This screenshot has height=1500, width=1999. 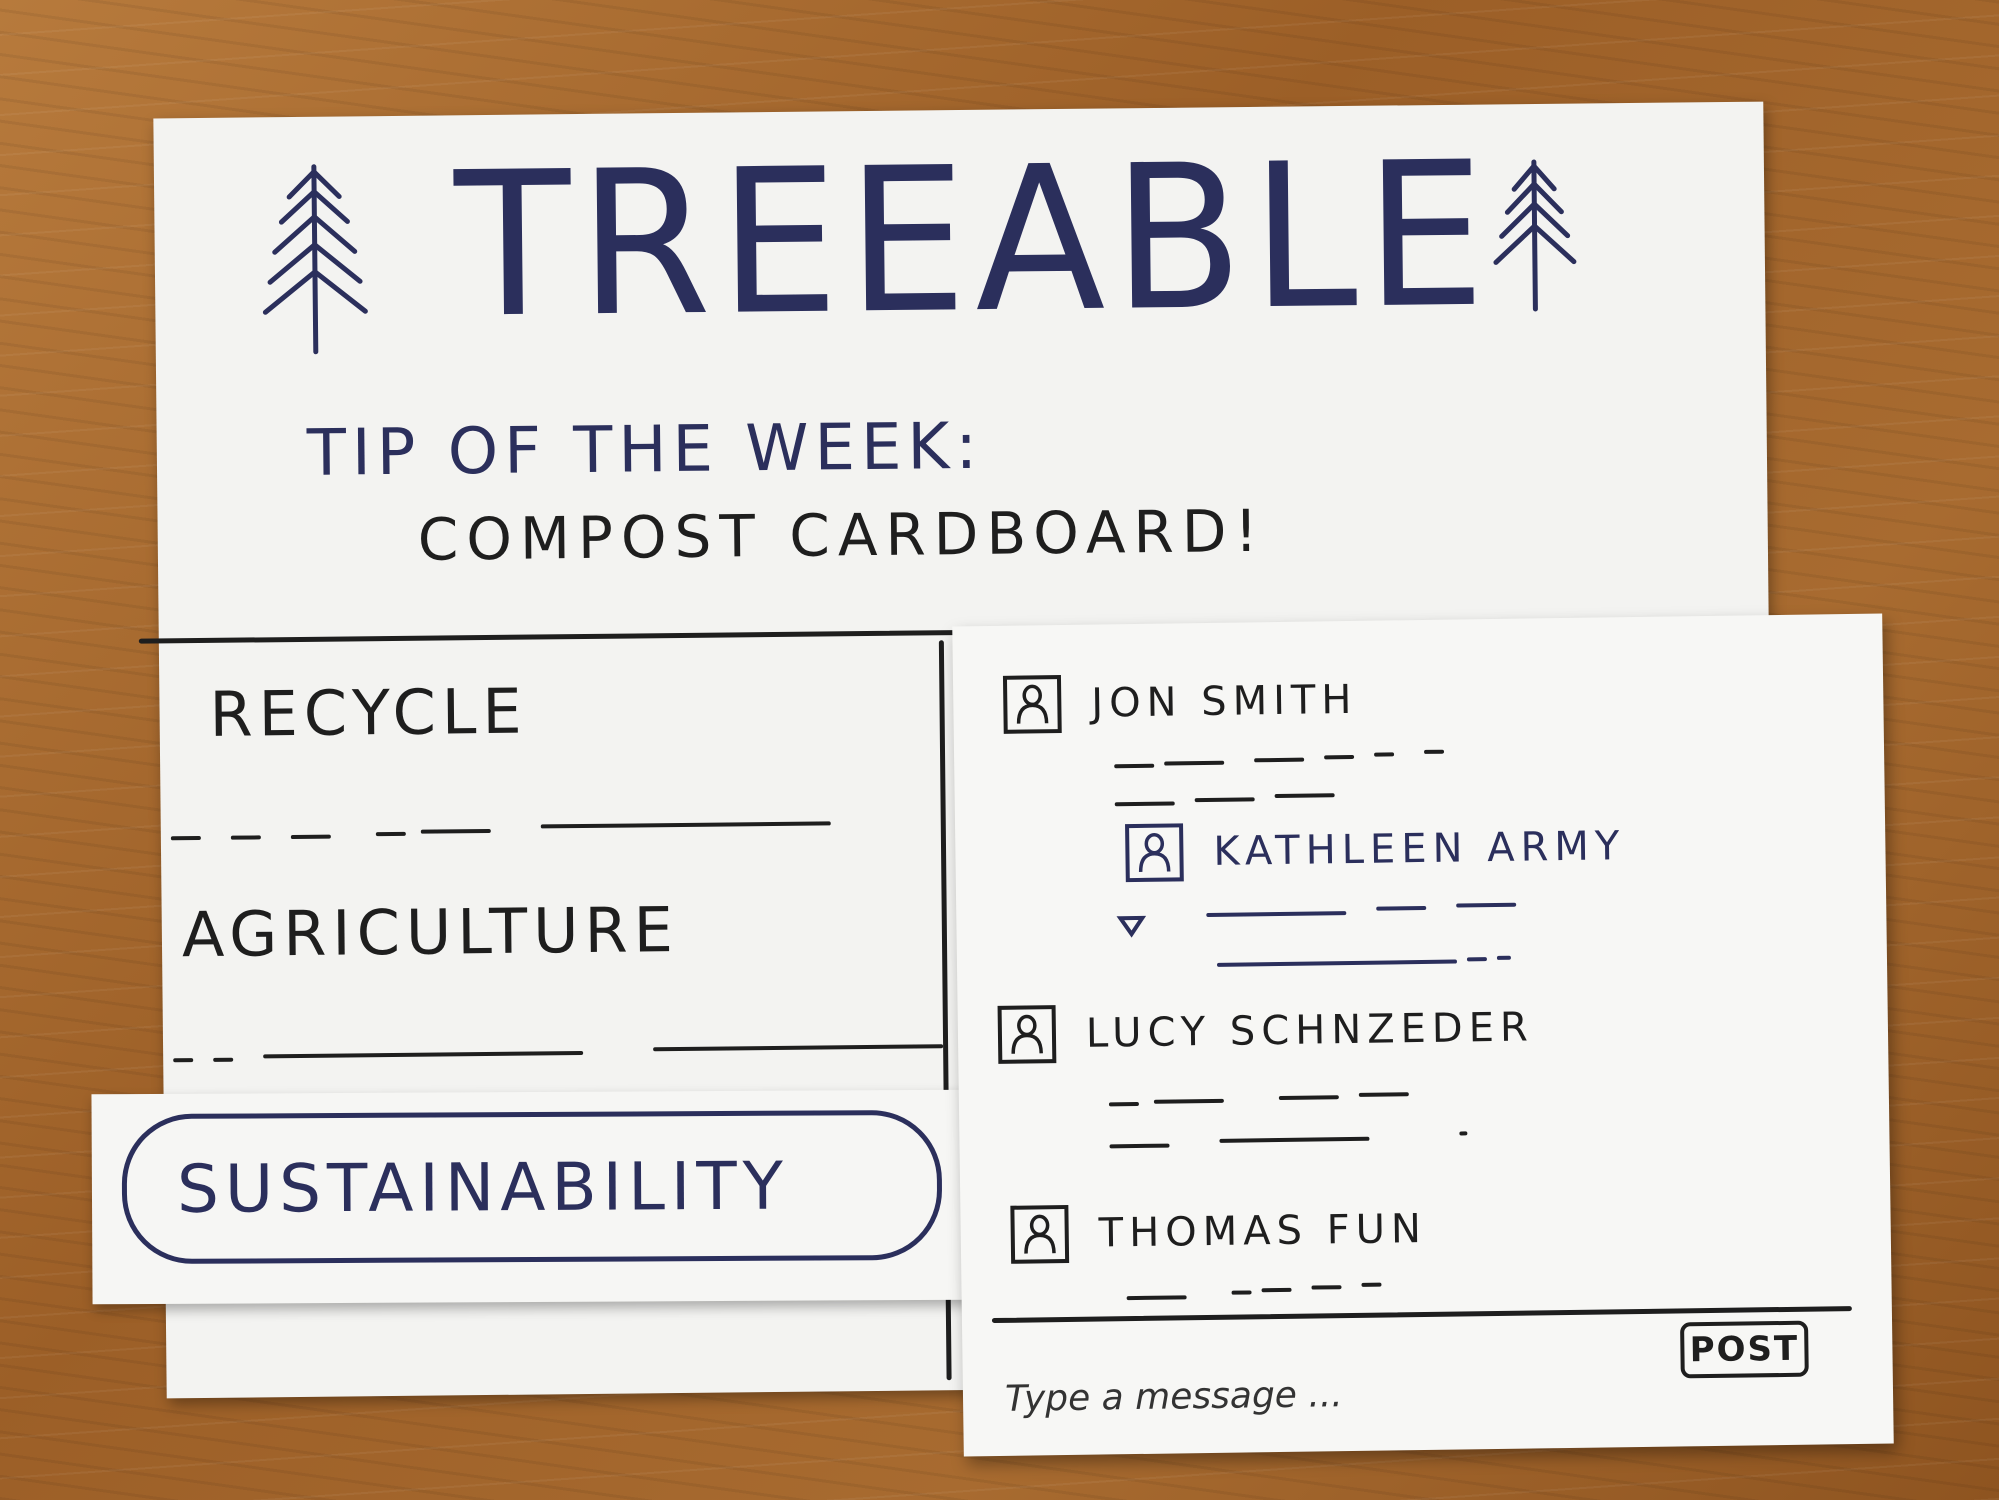 What do you see at coordinates (1419, 849) in the screenshot?
I see `message-author: KATHLEEN ARMY` at bounding box center [1419, 849].